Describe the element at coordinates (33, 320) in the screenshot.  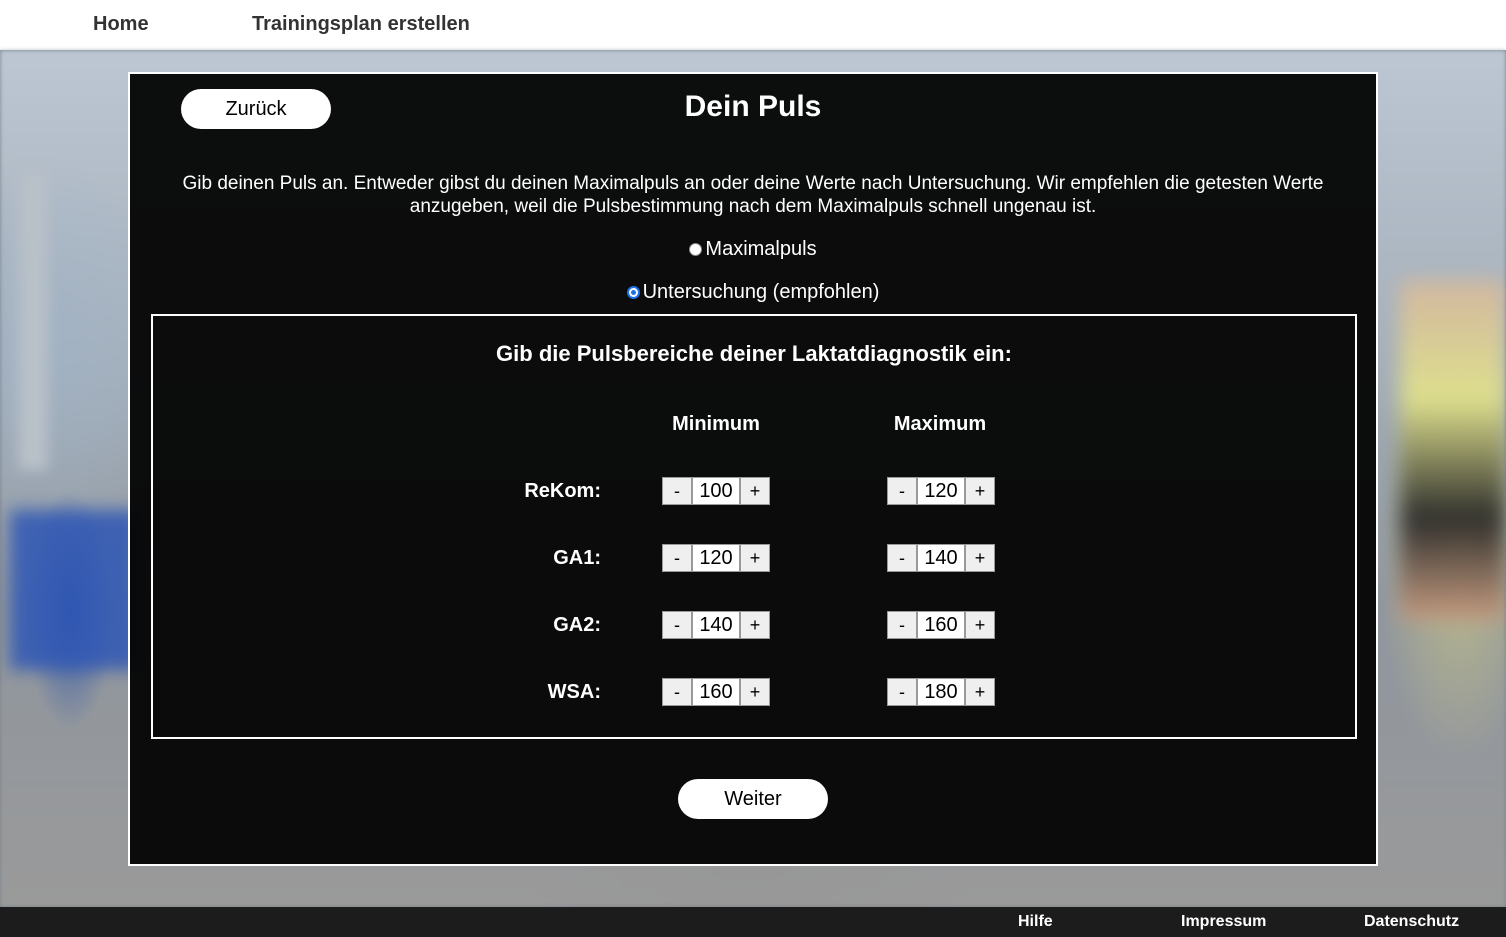
I see `background-tower-shape` at that location.